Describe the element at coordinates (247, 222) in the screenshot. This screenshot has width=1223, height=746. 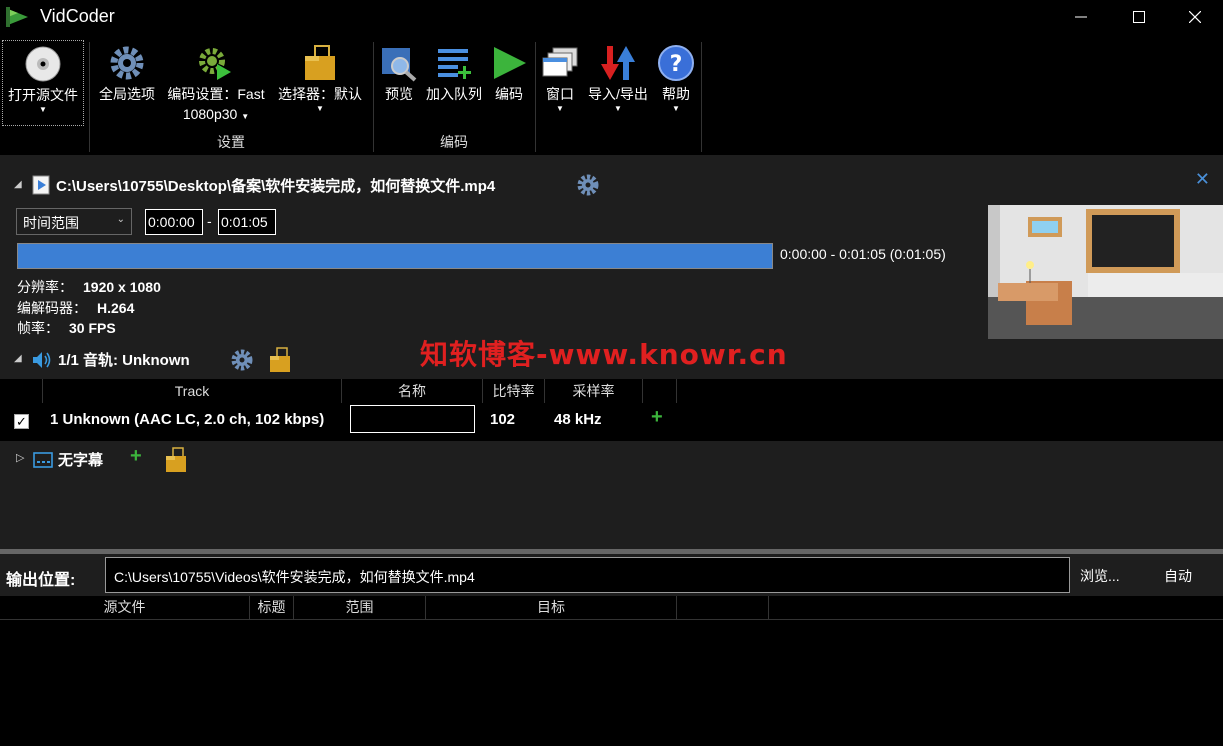
I see `end-time-input: 0:01:05` at that location.